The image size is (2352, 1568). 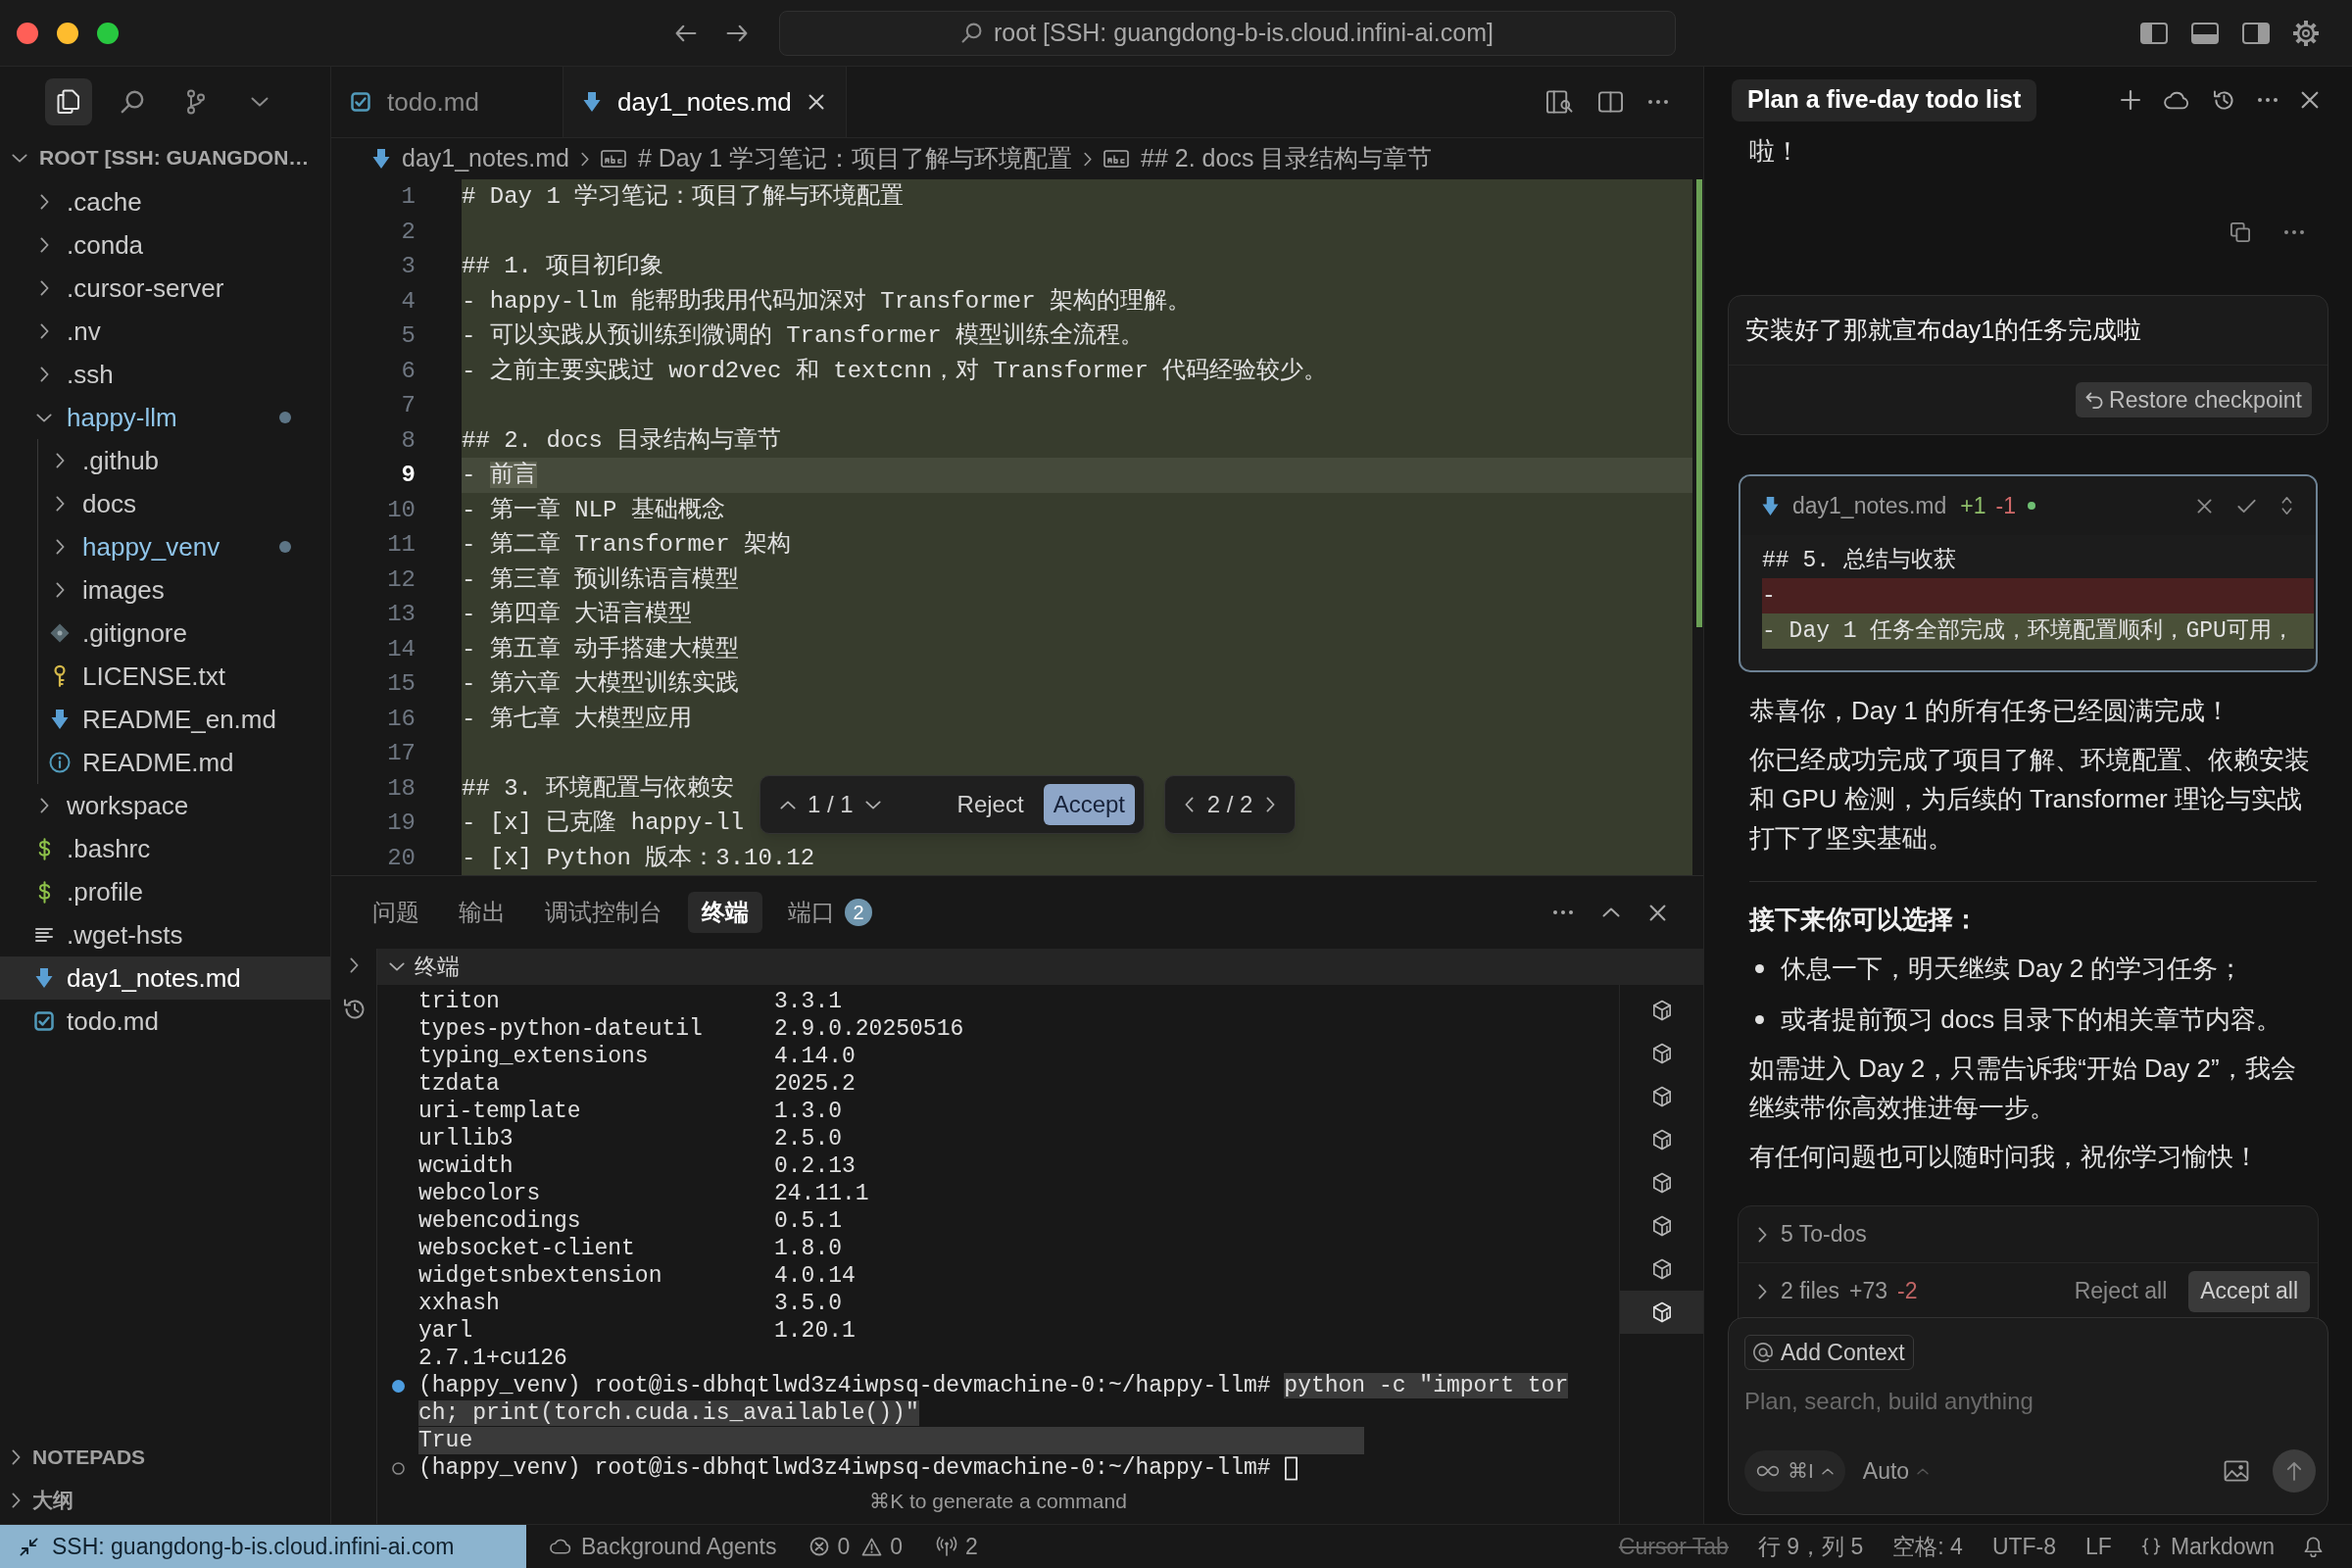 I want to click on file-tree-item: README_en.md, so click(x=165, y=720).